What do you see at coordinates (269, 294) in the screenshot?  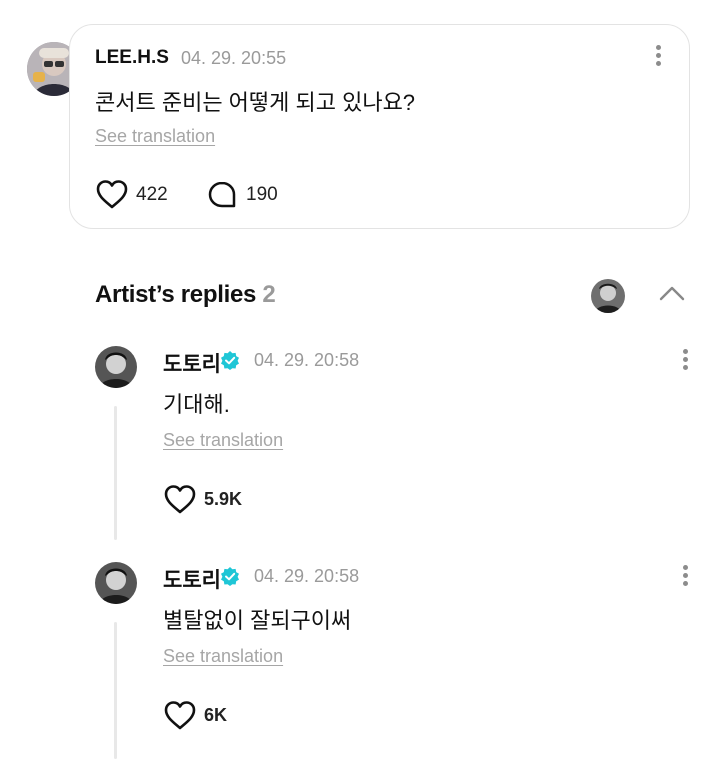 I see `artist-replies-count: 2` at bounding box center [269, 294].